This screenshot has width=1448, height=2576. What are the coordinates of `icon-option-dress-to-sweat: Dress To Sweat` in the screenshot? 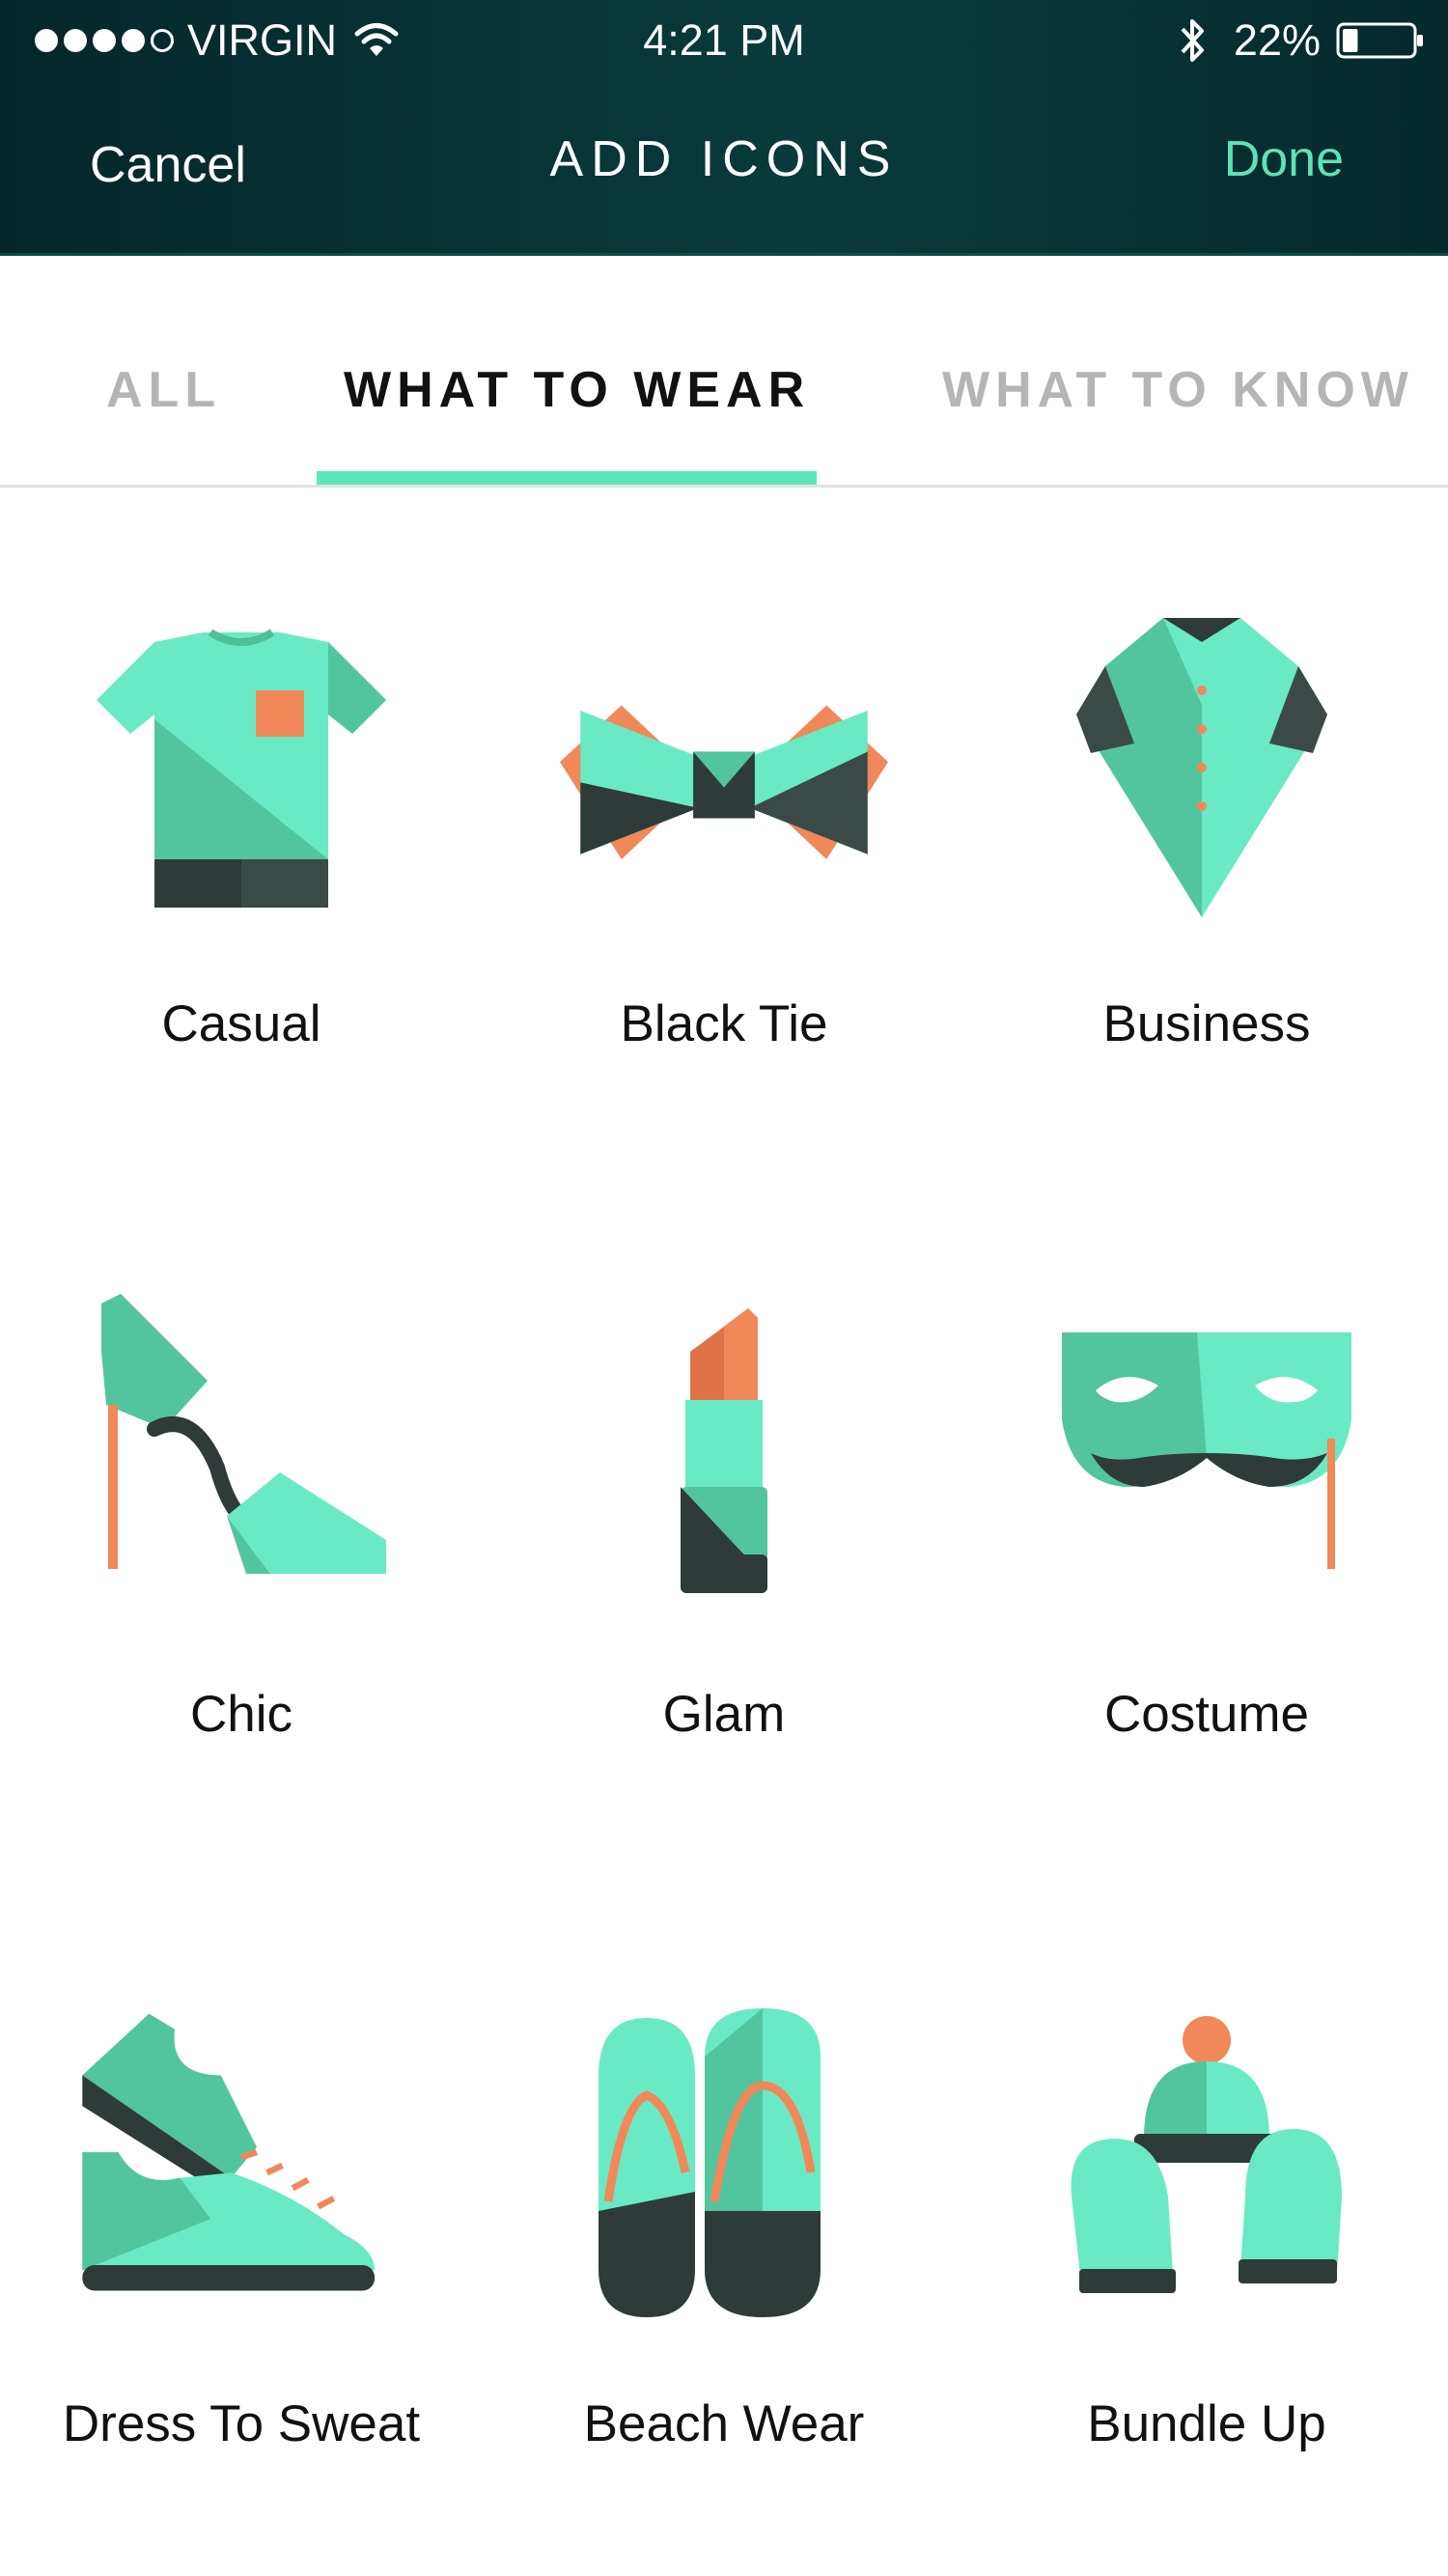 It's located at (242, 2231).